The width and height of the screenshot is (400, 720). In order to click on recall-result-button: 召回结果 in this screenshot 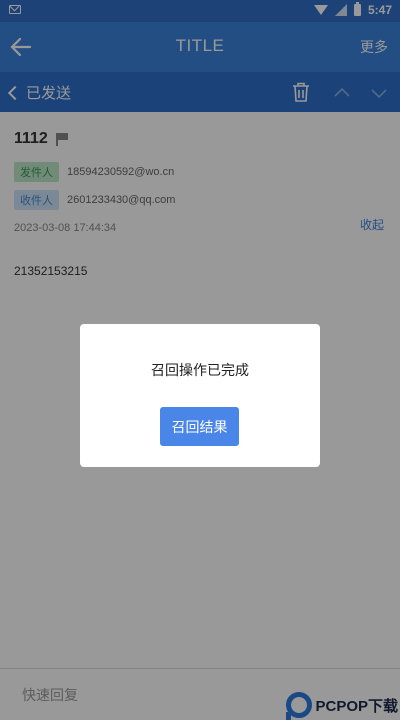, I will do `click(199, 426)`.